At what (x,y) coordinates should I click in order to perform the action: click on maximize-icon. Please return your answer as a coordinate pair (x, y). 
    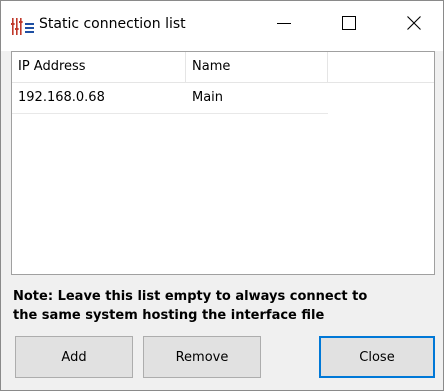
    Looking at the image, I should click on (349, 25).